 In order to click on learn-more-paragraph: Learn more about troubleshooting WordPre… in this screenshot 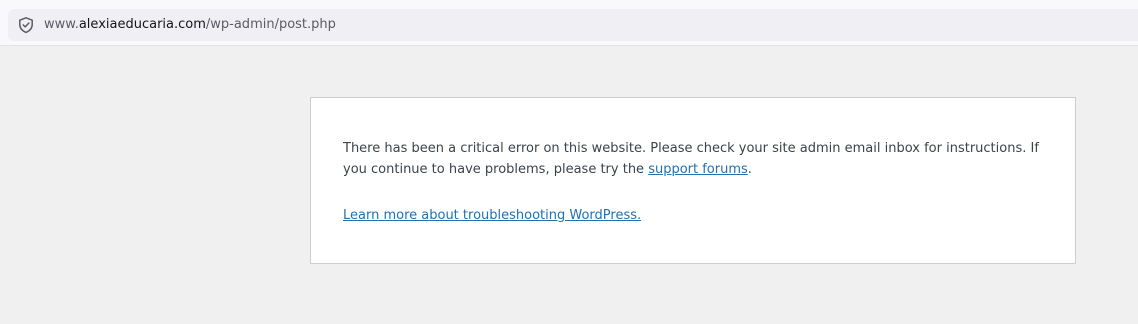, I will do `click(693, 215)`.